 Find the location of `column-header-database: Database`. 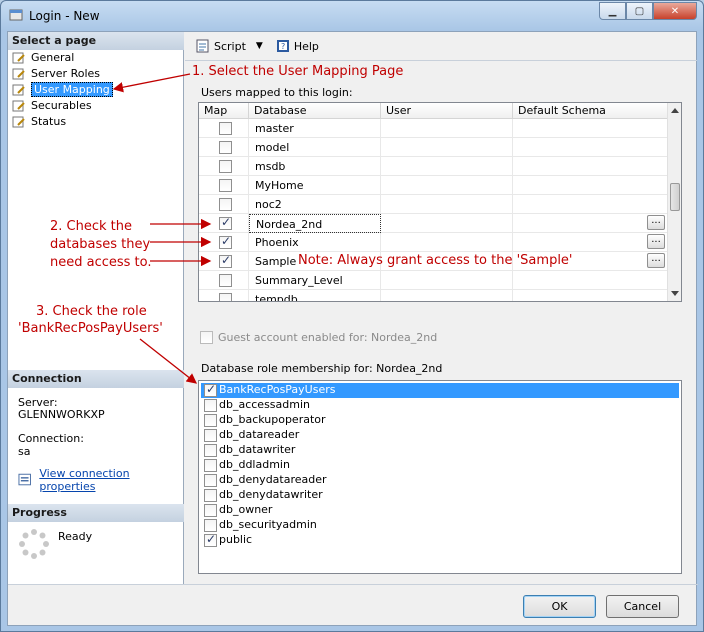

column-header-database: Database is located at coordinates (315, 111).